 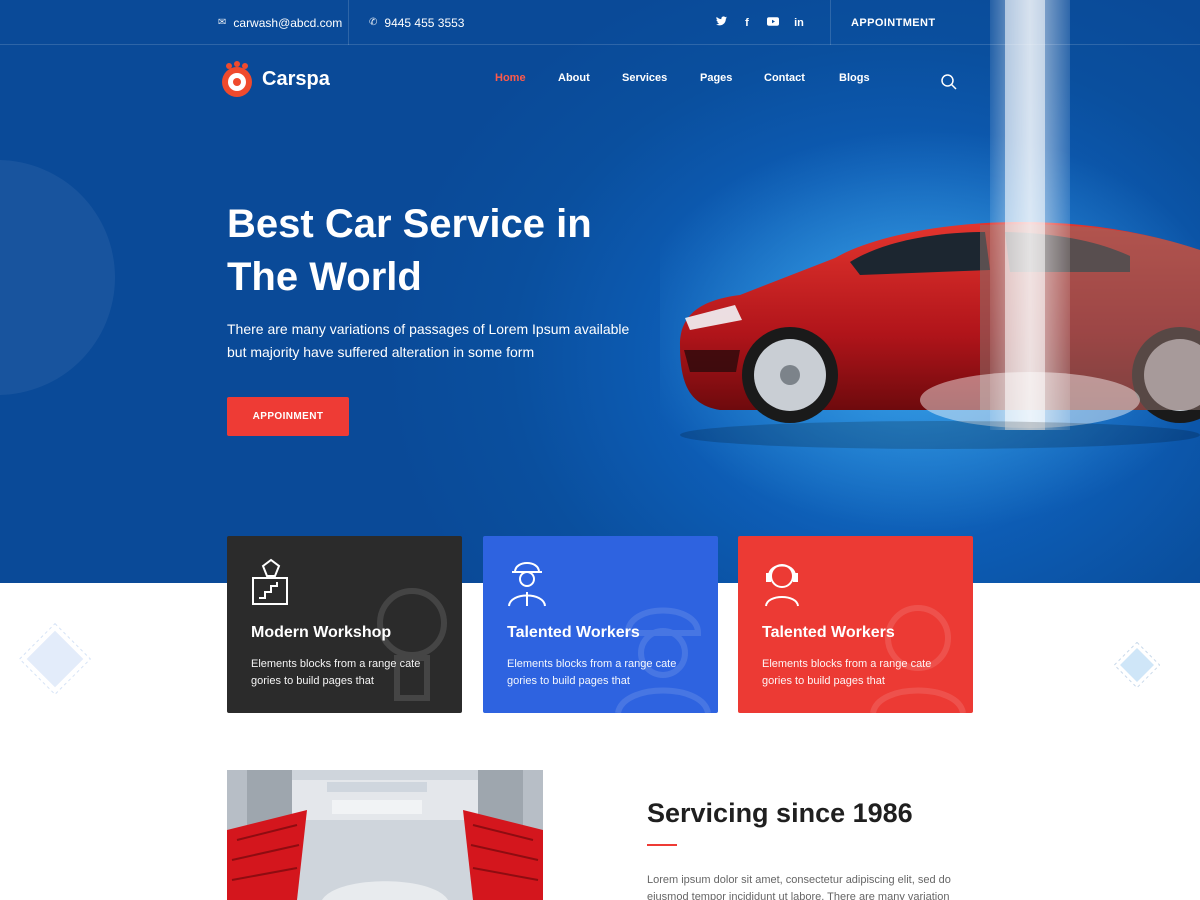 I want to click on nav-item-contact: Contact, so click(x=784, y=78).